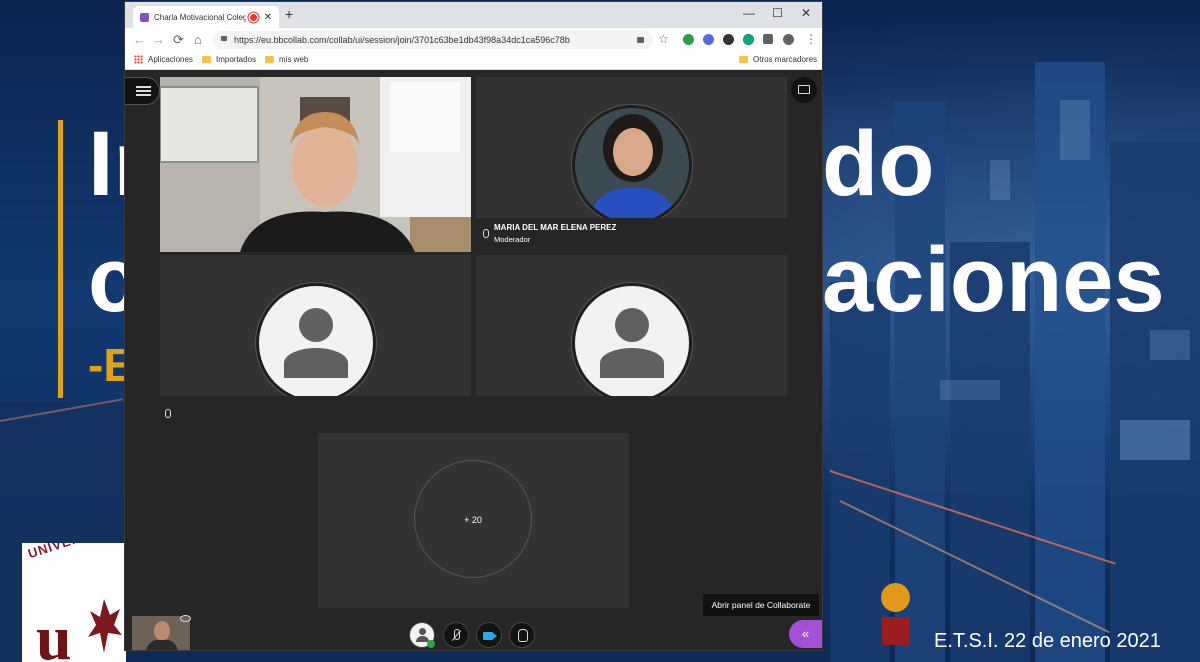 This screenshot has width=1200, height=662. I want to click on session-menu-button, so click(142, 91).